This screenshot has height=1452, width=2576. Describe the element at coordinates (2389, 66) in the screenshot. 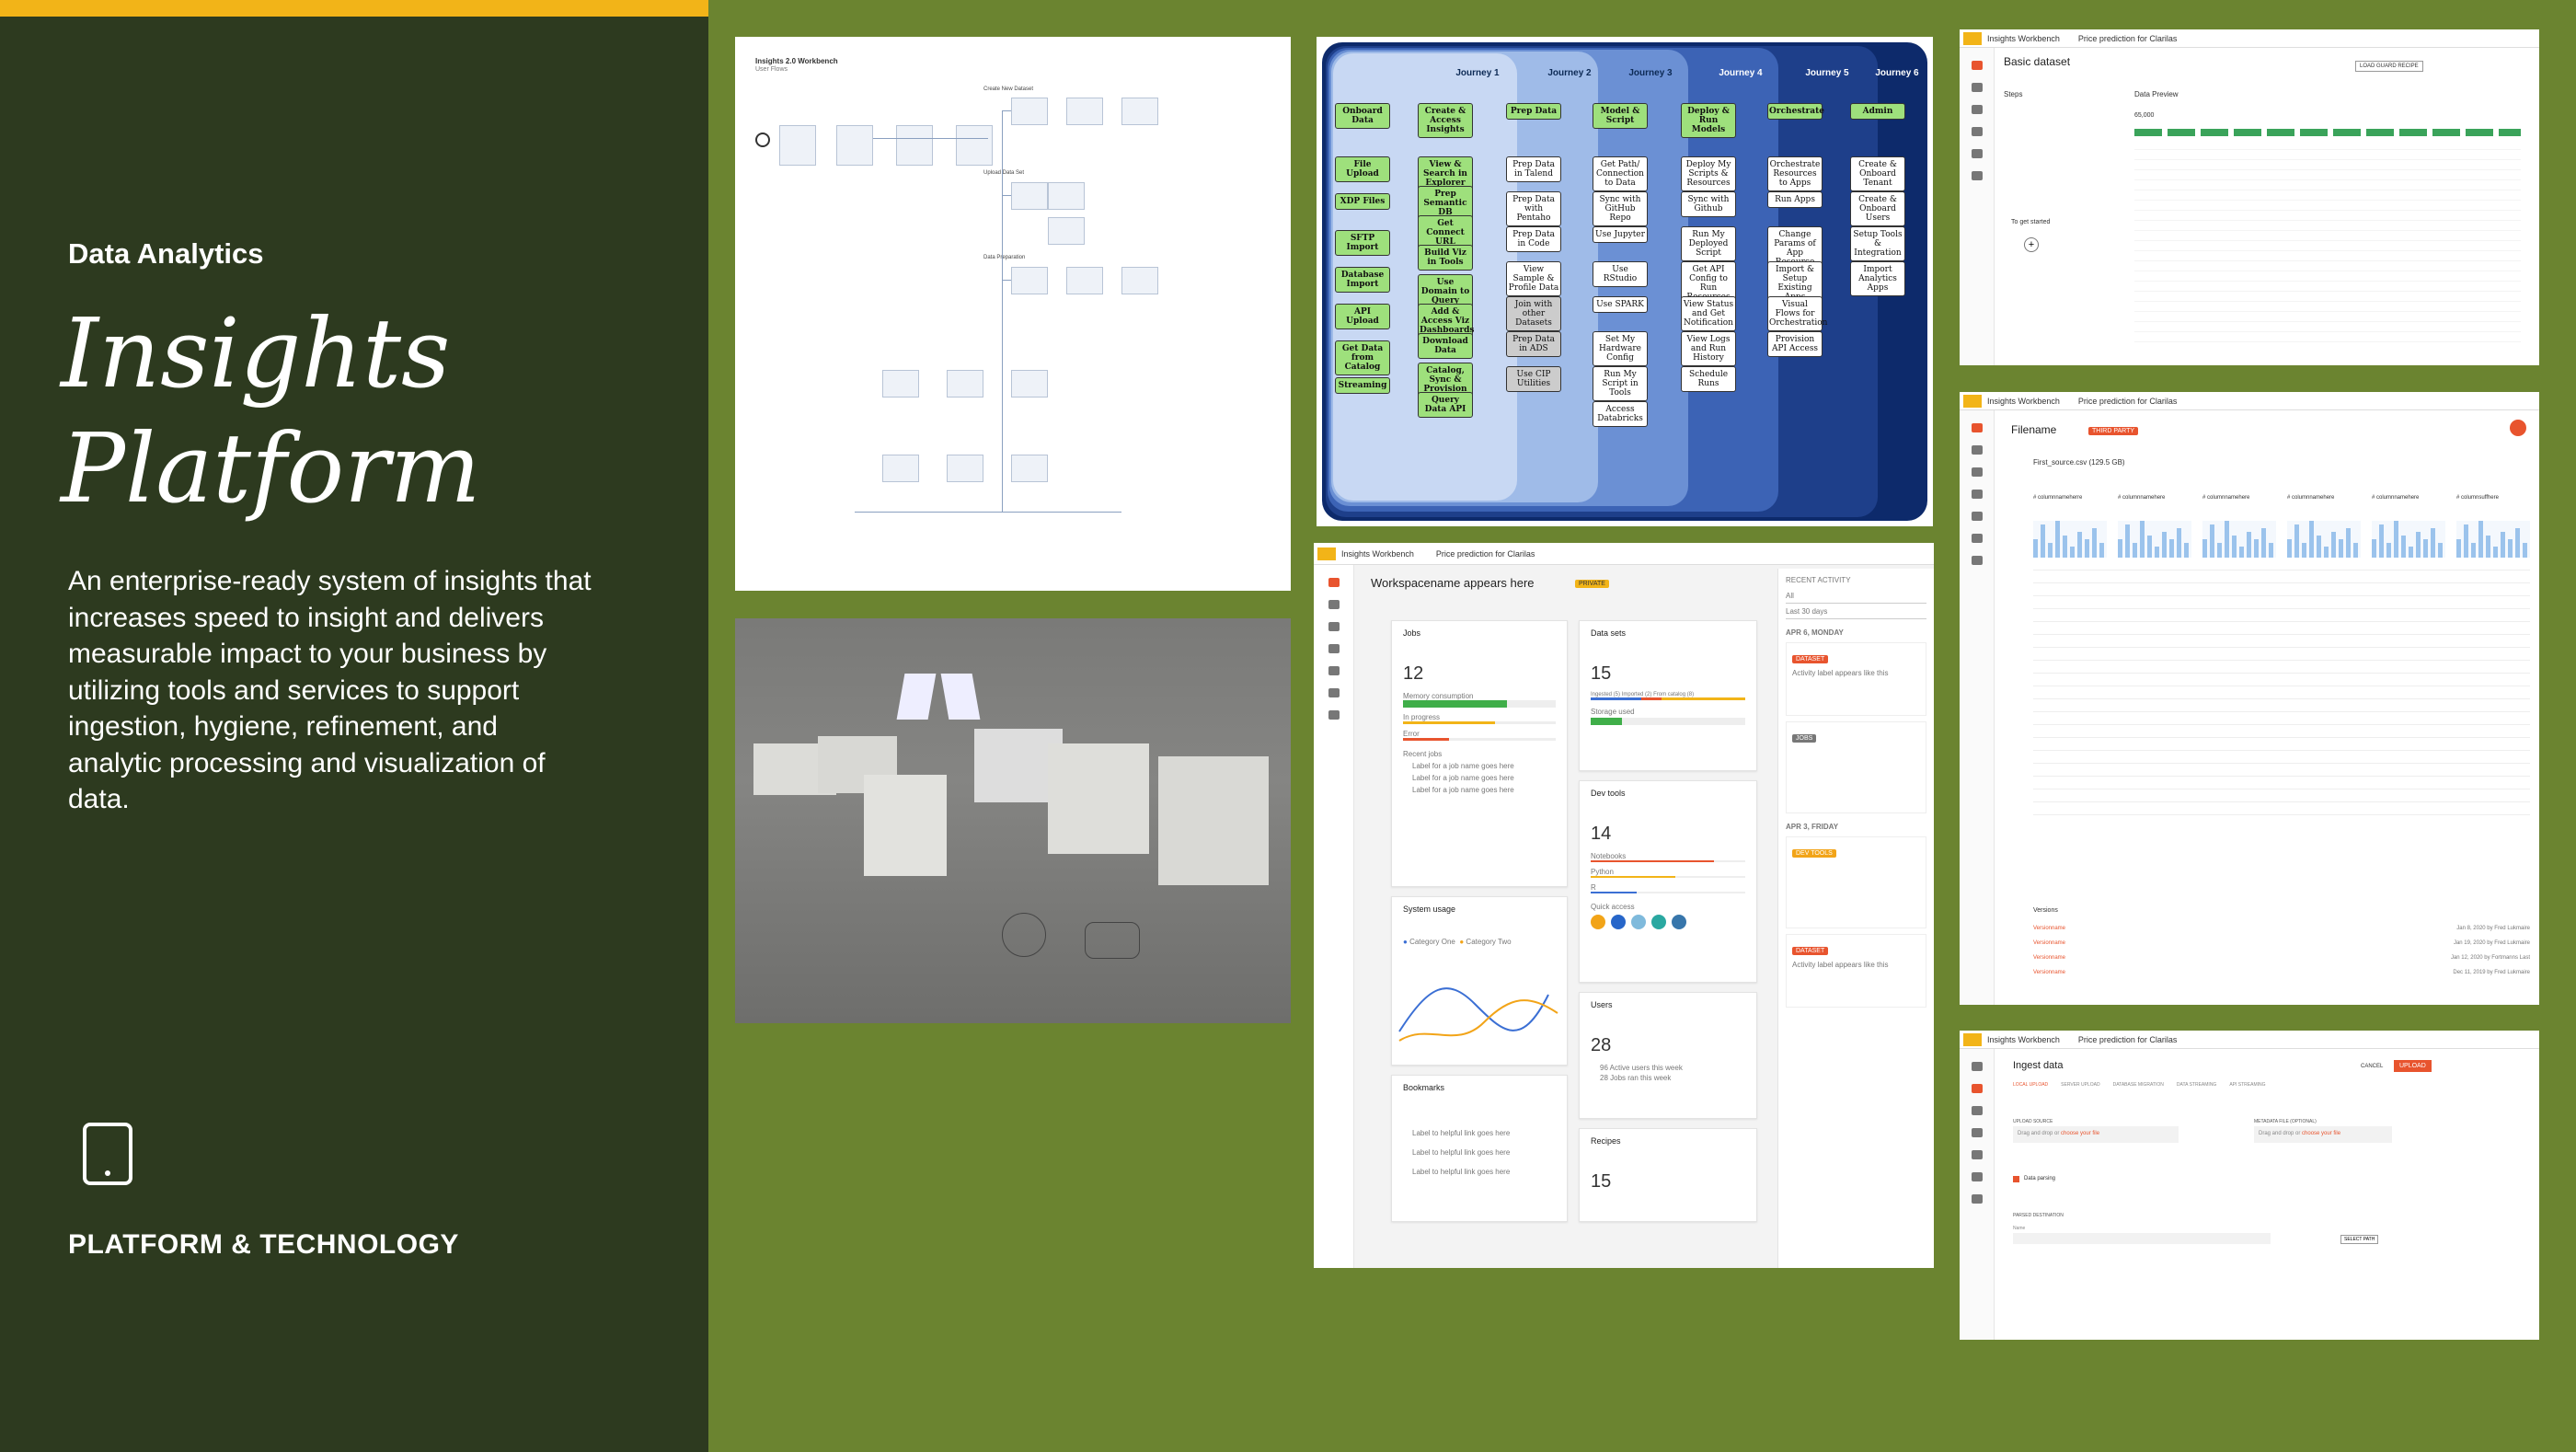

I see `load-recipe-button: LOAD GUARD RECIPE` at that location.